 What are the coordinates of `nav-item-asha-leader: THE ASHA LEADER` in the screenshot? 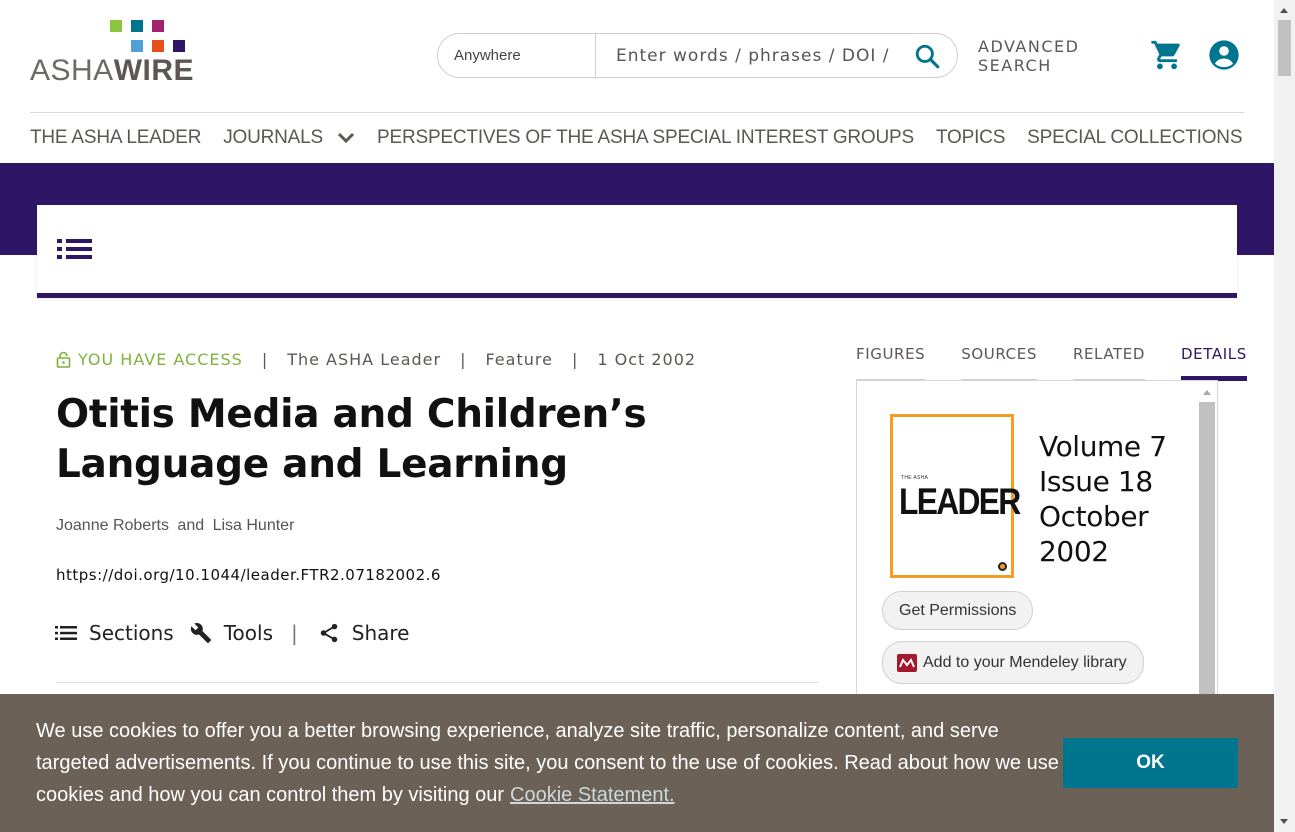 It's located at (115, 138).